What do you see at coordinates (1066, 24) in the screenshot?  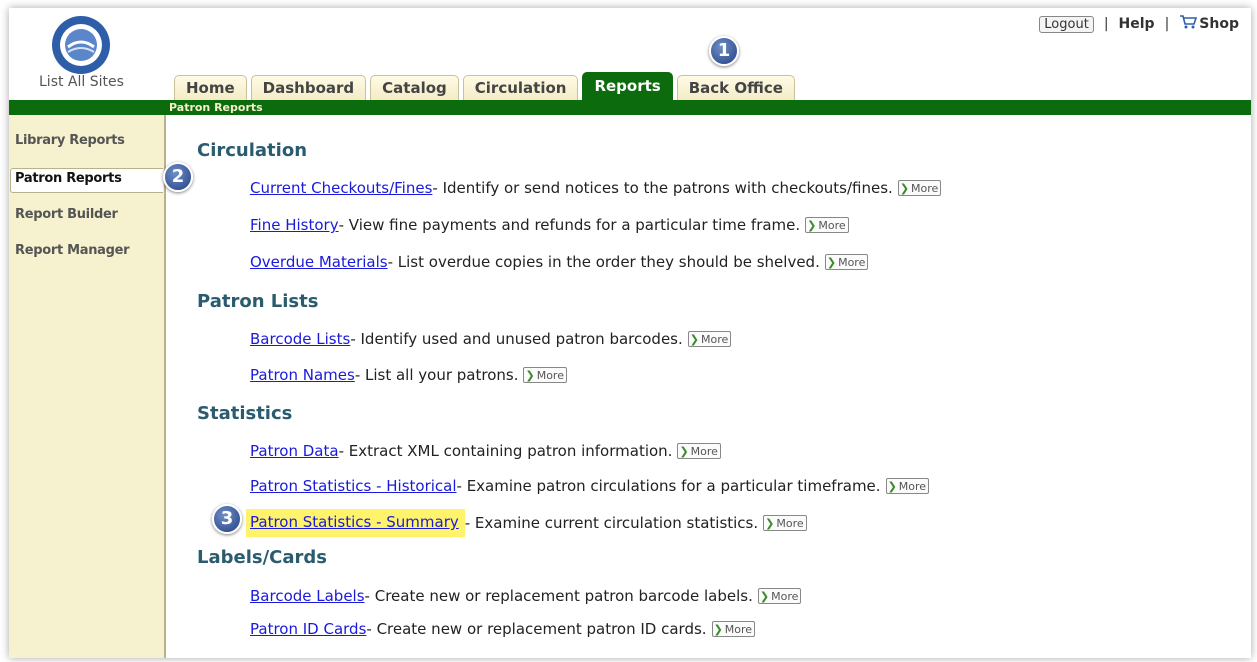 I see `logout-button: Logout` at bounding box center [1066, 24].